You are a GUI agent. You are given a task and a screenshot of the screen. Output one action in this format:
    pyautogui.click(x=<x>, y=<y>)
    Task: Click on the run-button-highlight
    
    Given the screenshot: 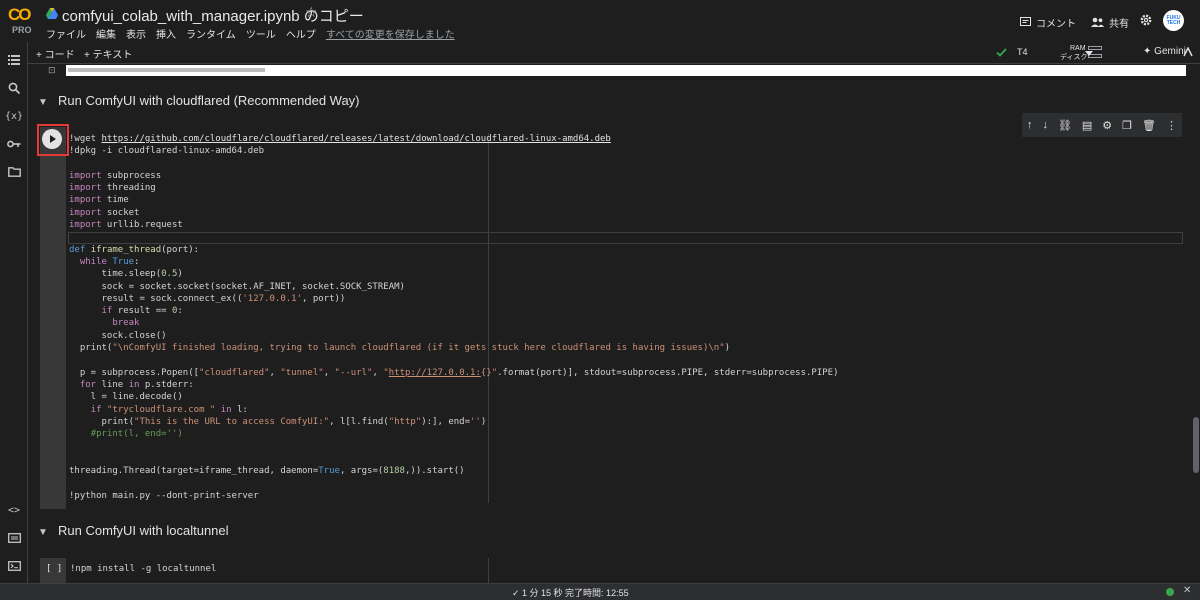 What is the action you would take?
    pyautogui.click(x=53, y=140)
    